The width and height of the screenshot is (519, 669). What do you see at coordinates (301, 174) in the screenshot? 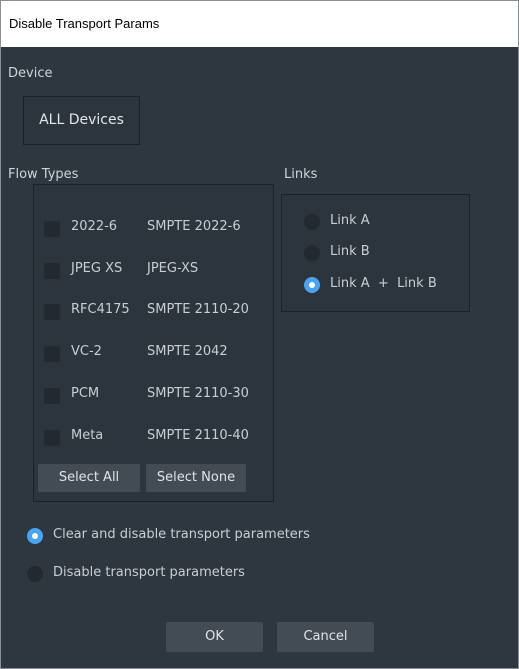
I see `links-label: Links` at bounding box center [301, 174].